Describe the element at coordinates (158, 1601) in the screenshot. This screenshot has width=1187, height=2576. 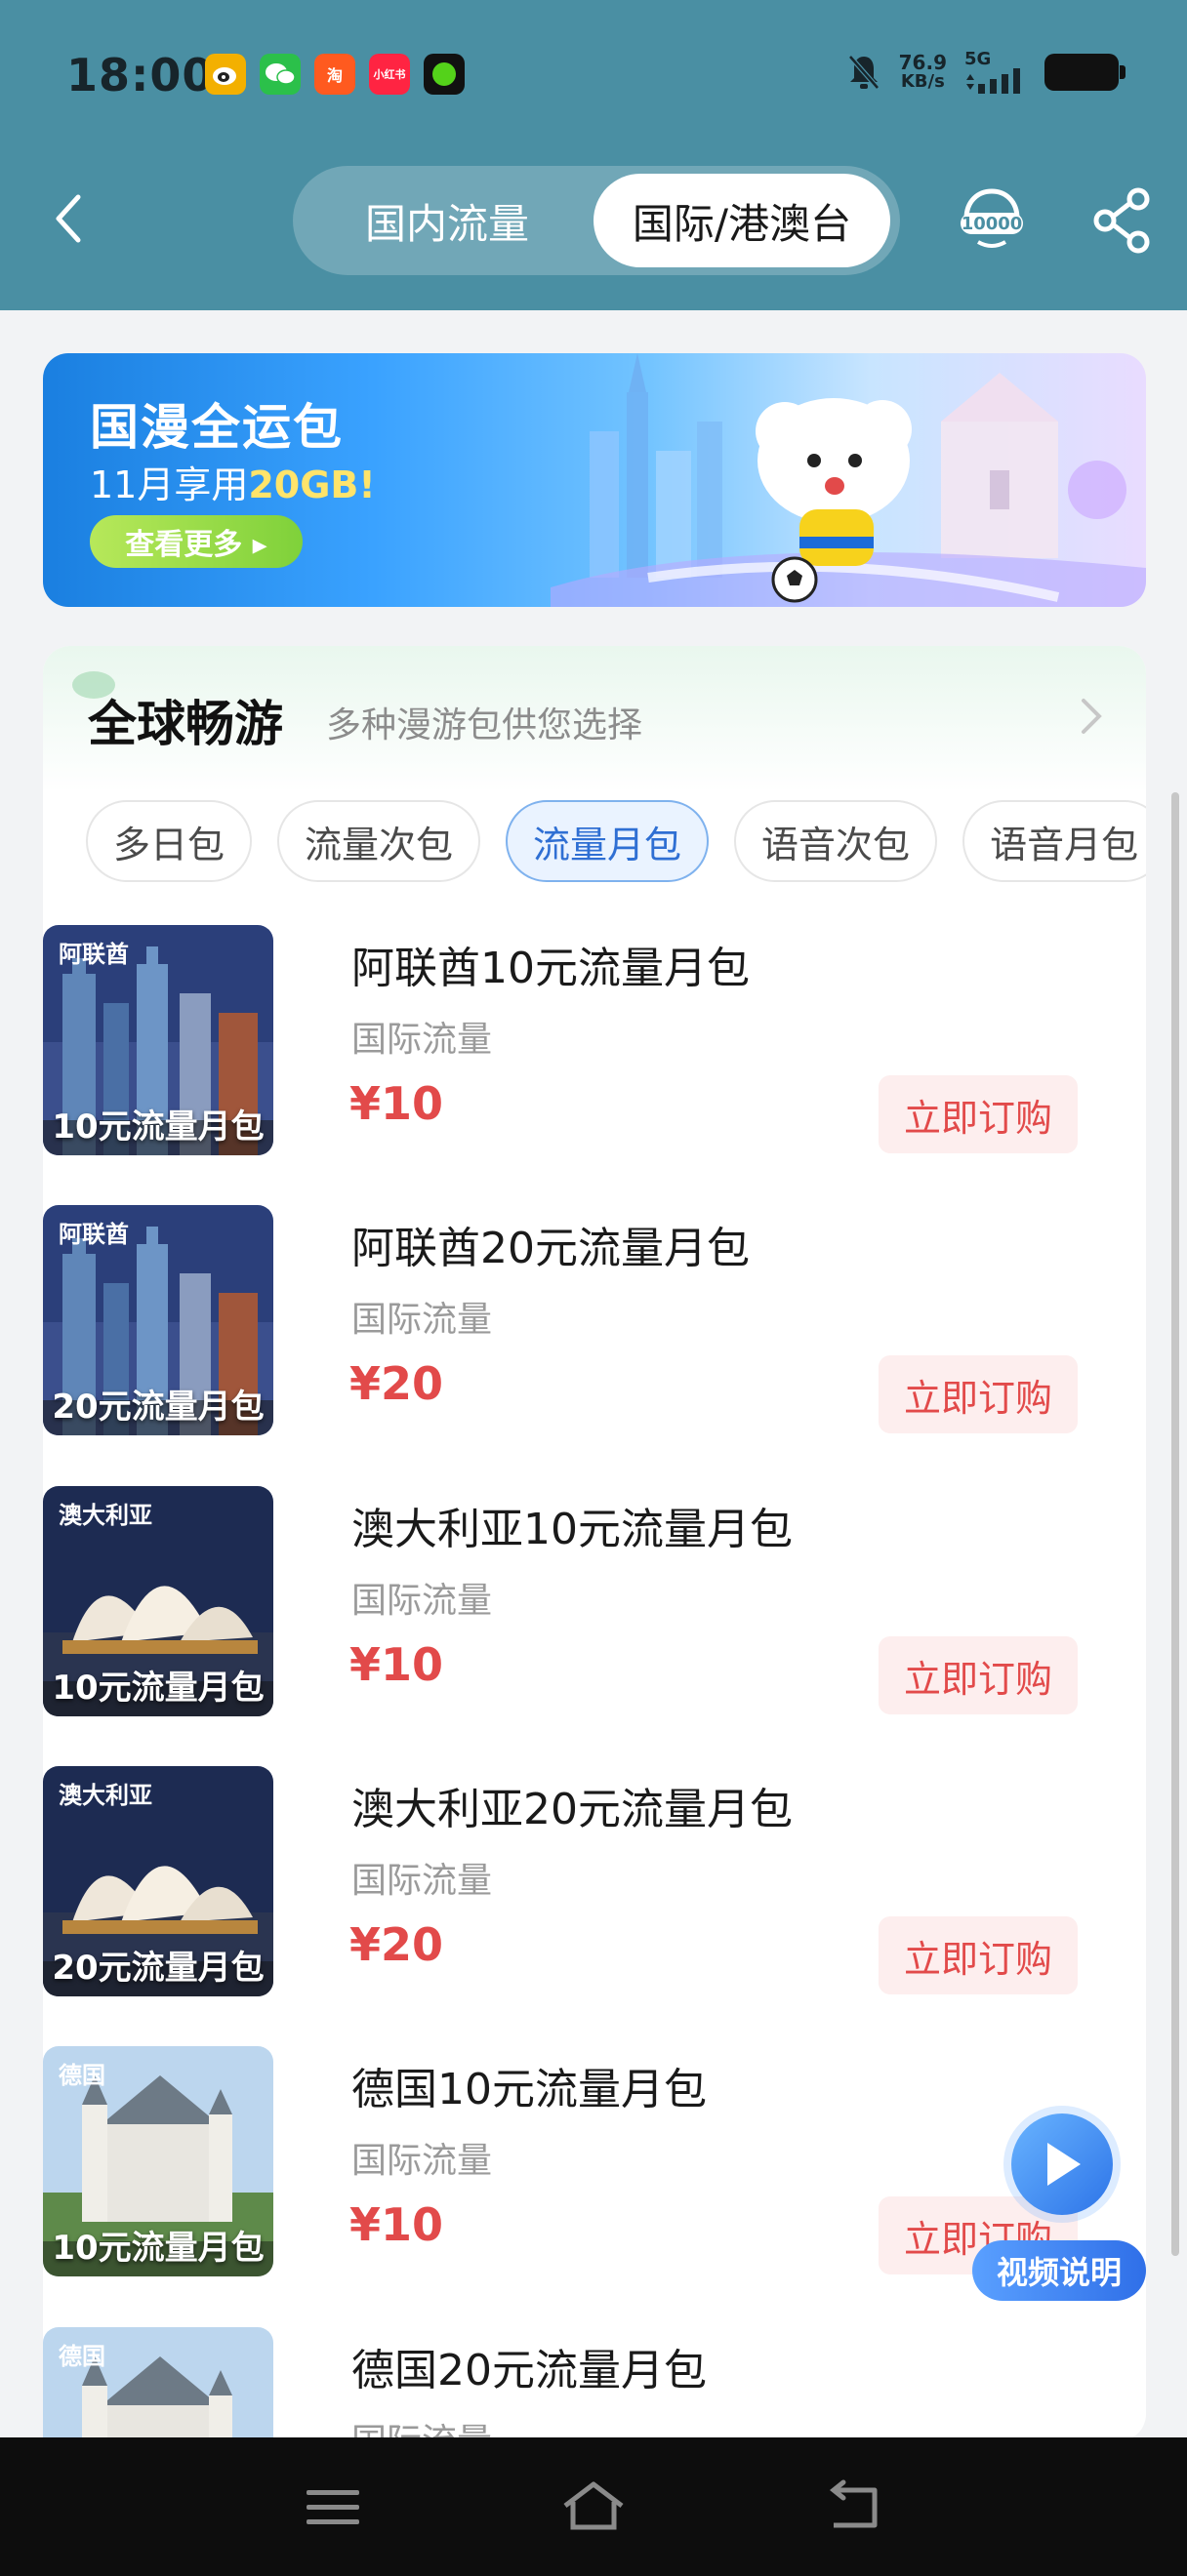
I see `product-thumbnail-australia: 澳大利亚 10元流量月包` at that location.